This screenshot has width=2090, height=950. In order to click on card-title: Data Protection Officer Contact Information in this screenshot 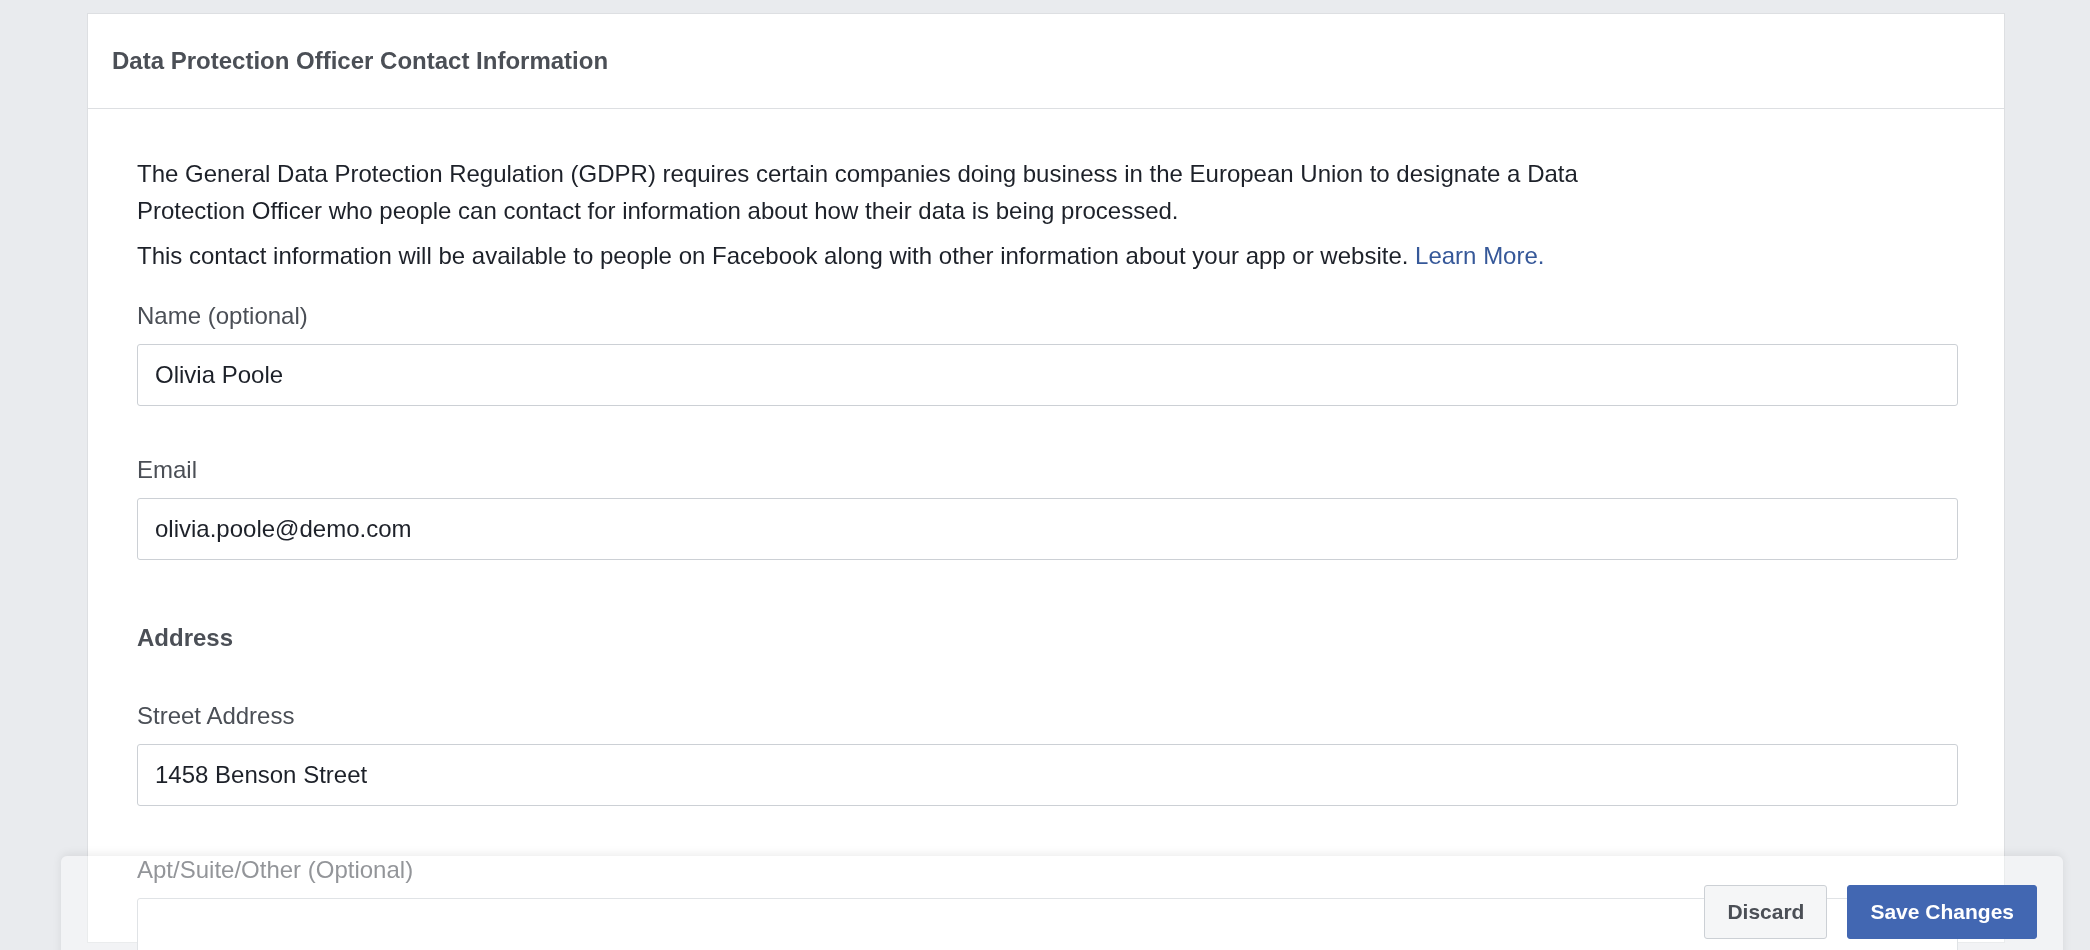, I will do `click(360, 61)`.